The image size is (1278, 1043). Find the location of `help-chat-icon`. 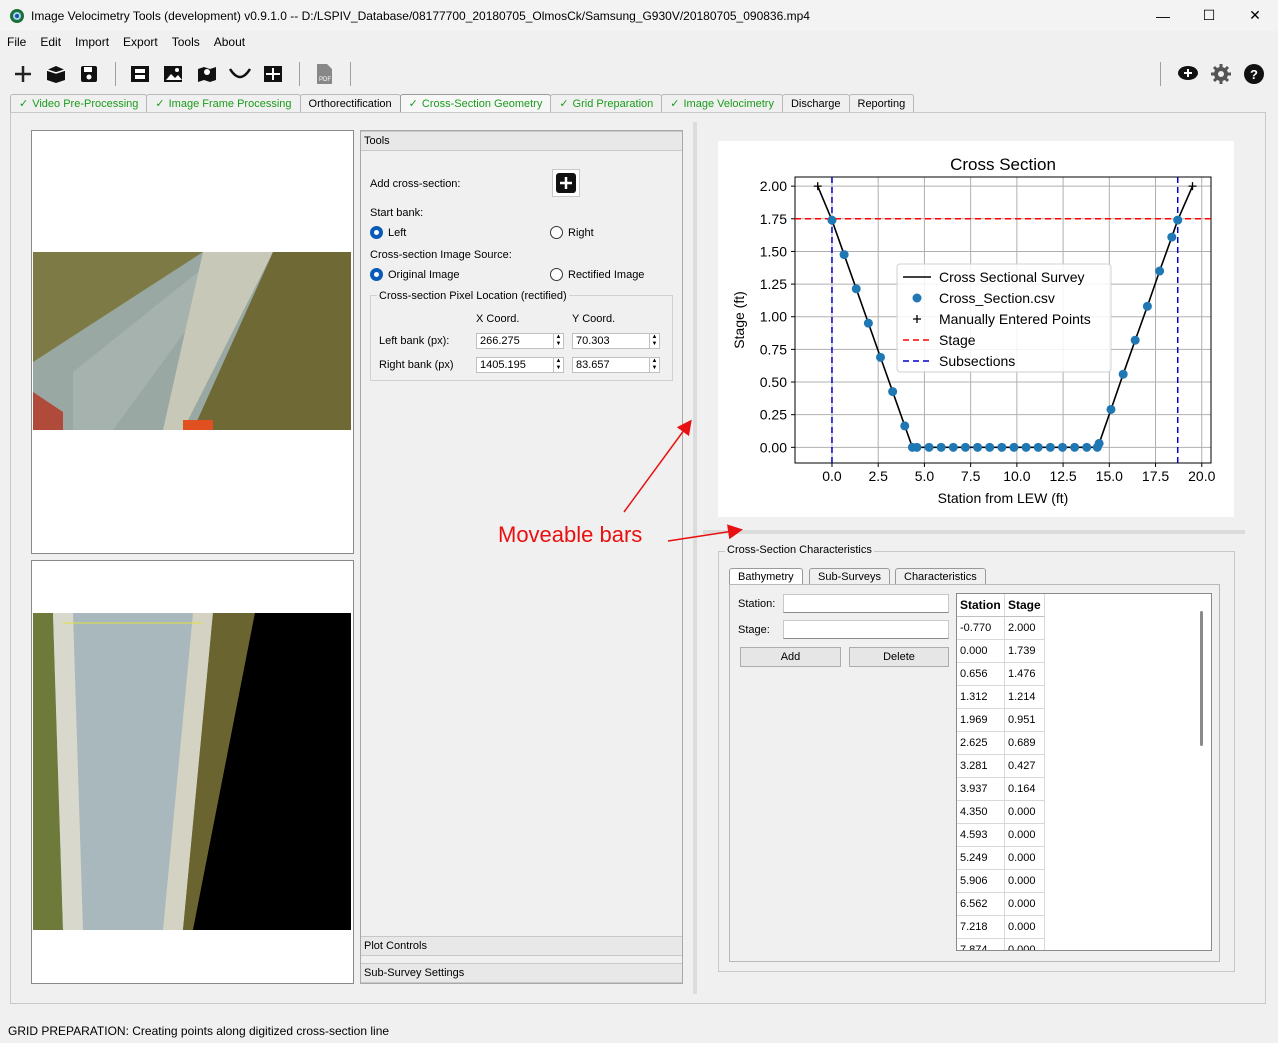

help-chat-icon is located at coordinates (1188, 74).